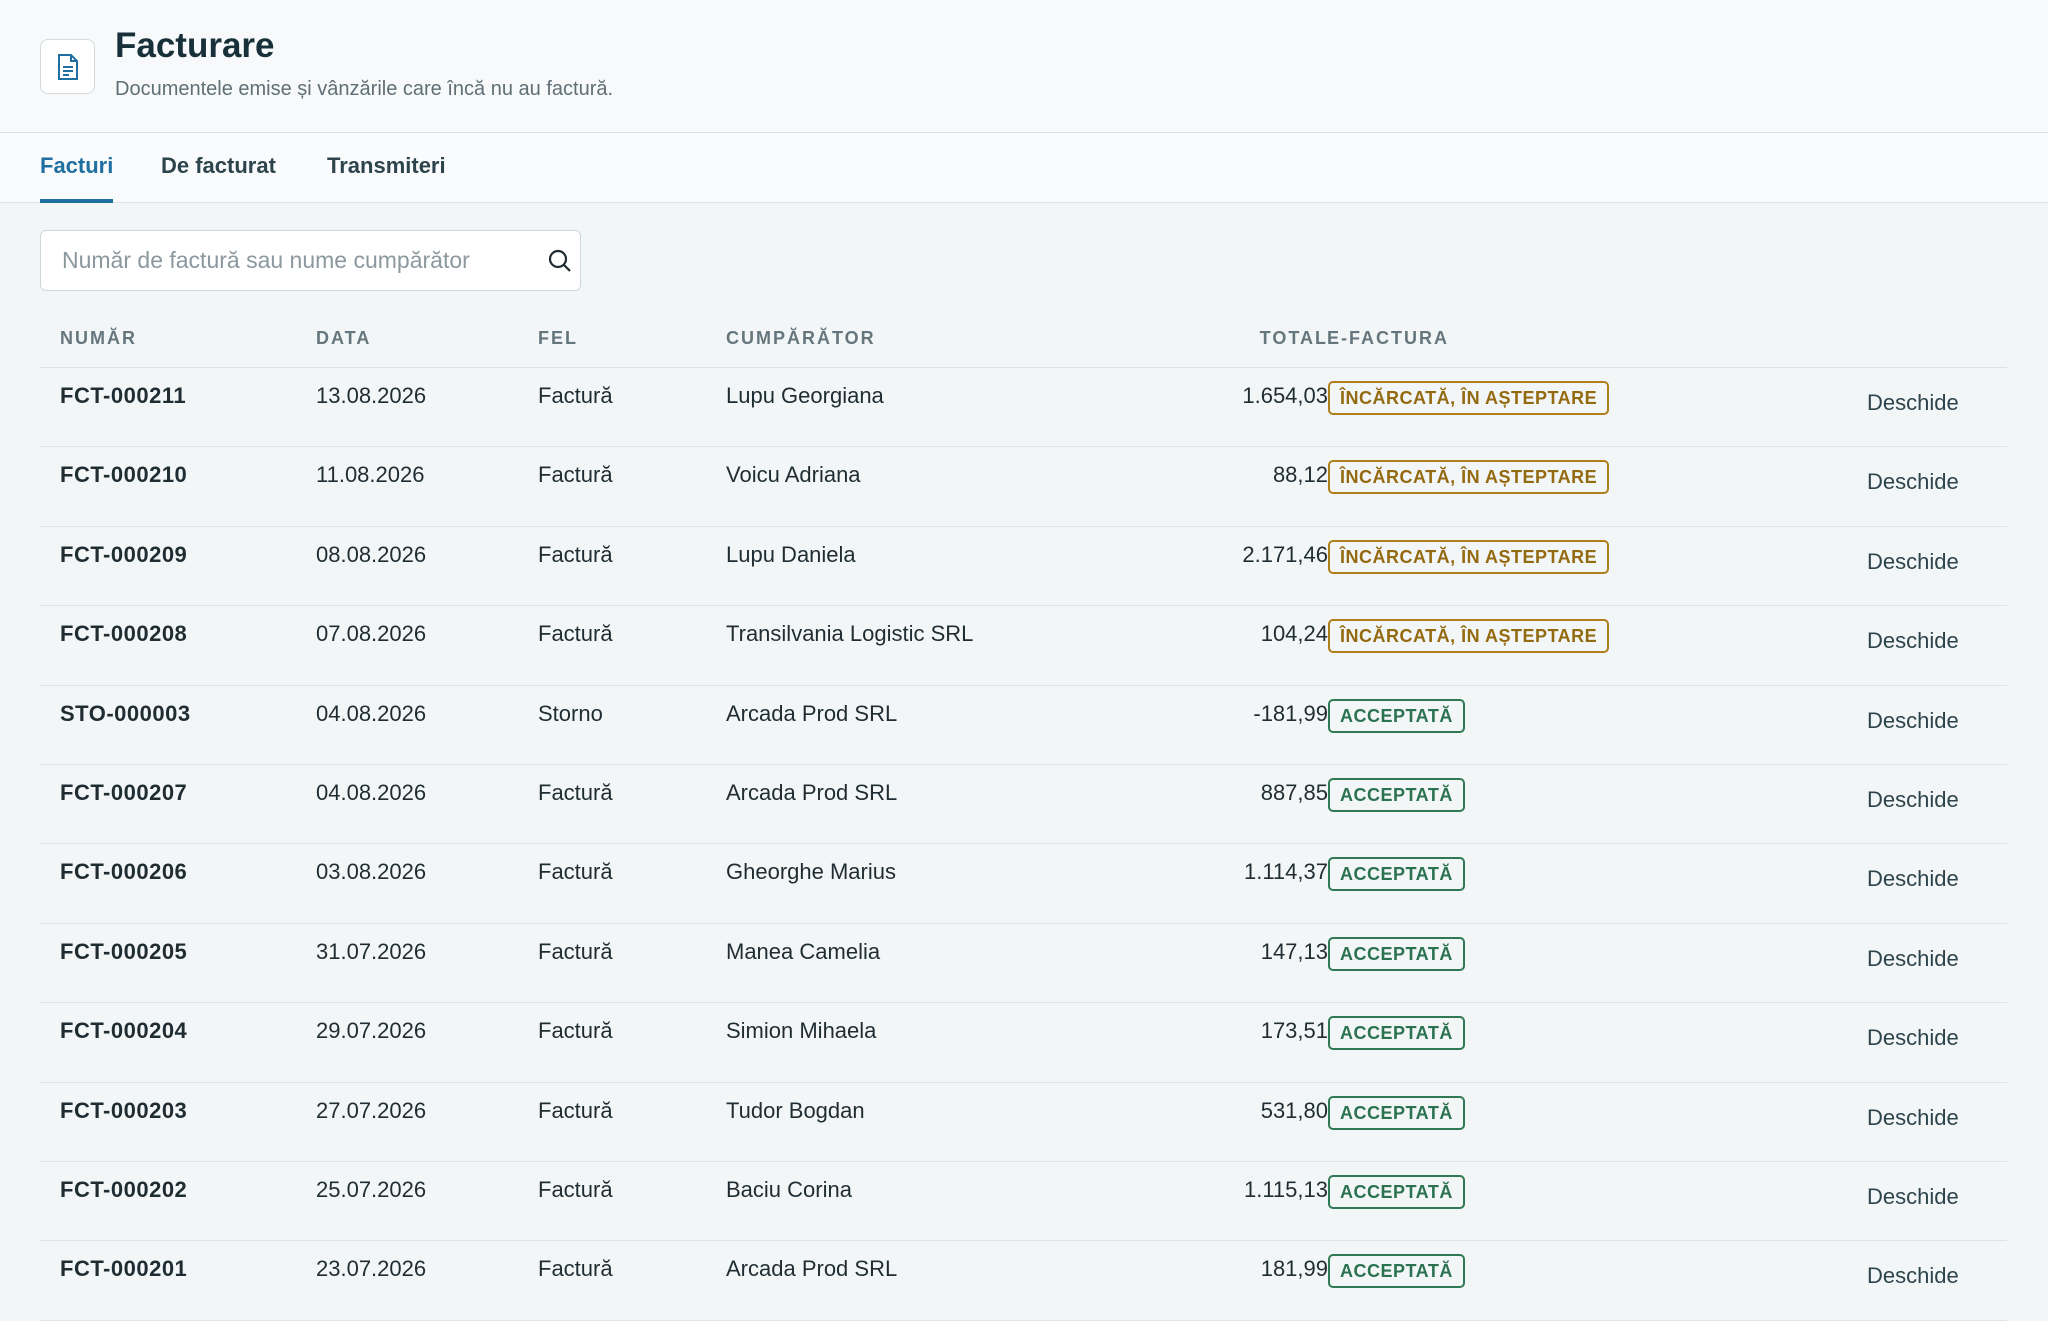 This screenshot has height=1321, width=2048. I want to click on buyer-name: Voicu Adriana, so click(793, 475).